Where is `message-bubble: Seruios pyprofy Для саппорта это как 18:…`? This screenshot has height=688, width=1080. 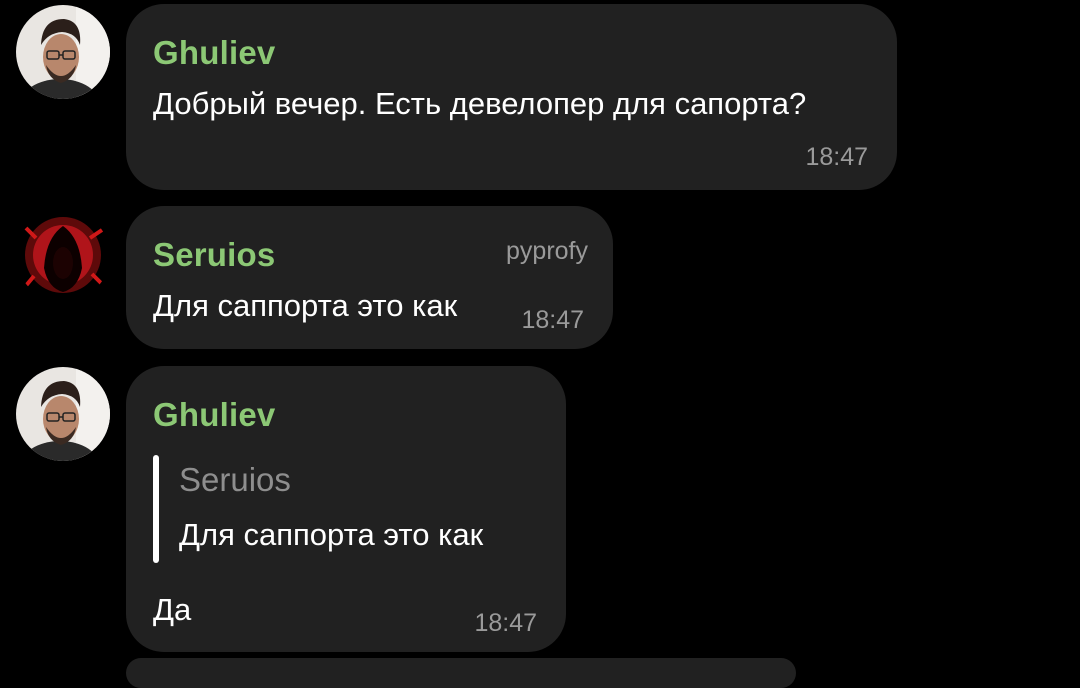
message-bubble: Seruios pyprofy Для саппорта это как 18:… is located at coordinates (369, 277).